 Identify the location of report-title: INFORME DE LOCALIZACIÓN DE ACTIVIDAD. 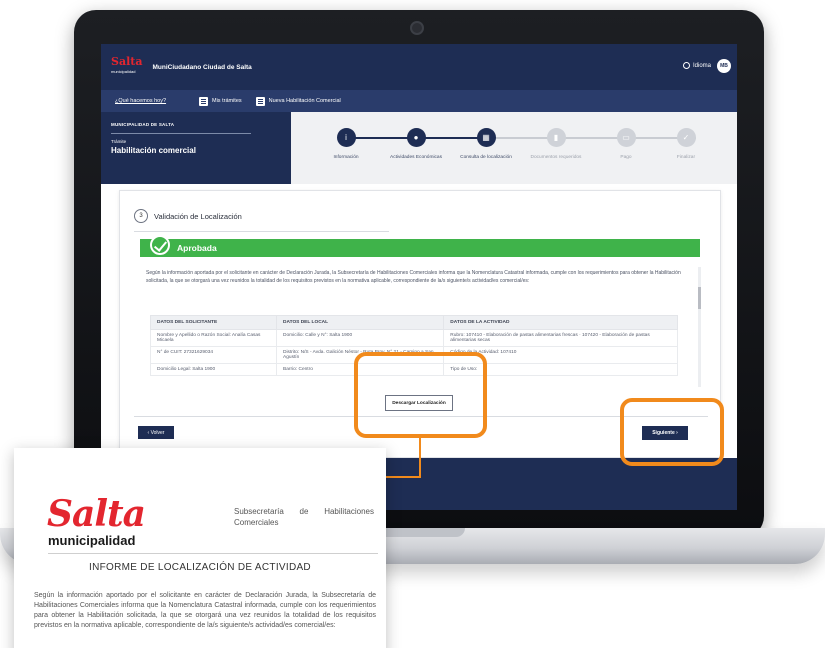
(200, 567).